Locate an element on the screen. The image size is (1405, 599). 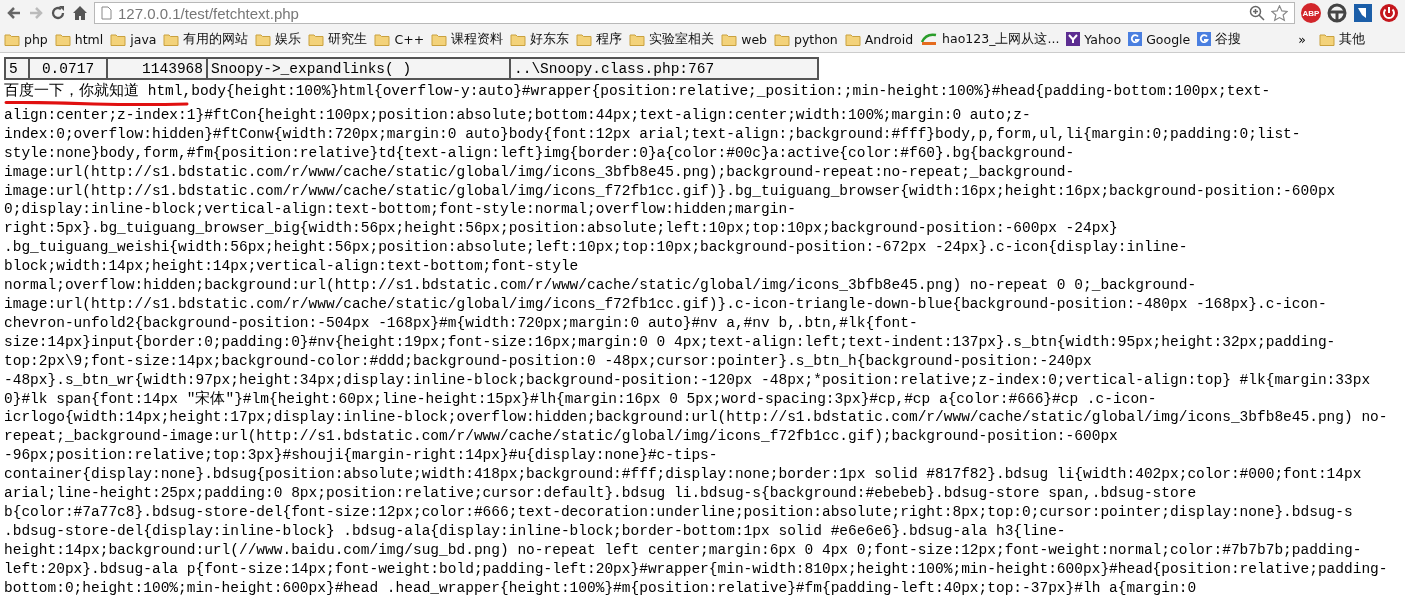
code-line: top:2px\9;font-size:14px;background-color:#ddd;background-position:0 -48px;cursor:pointer}.s_btn_h{background-position:-240px is located at coordinates (548, 361).